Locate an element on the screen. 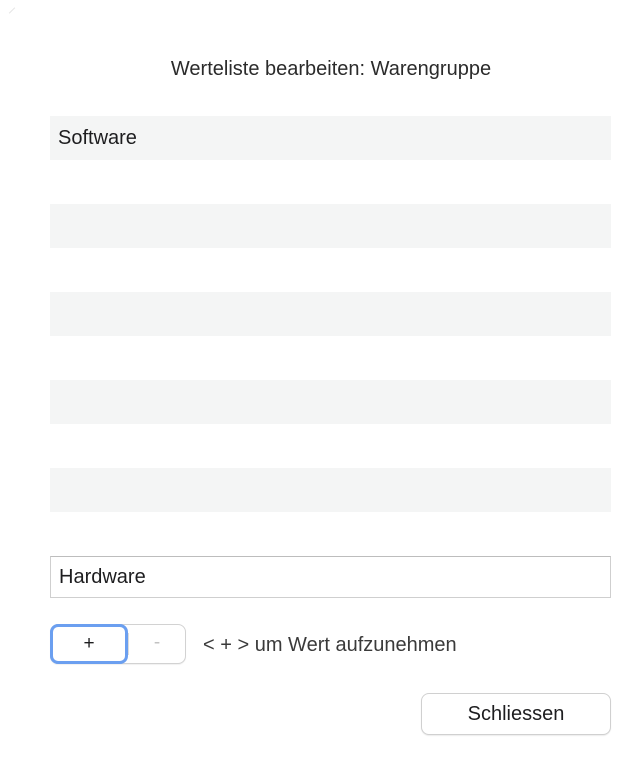 This screenshot has width=642, height=764. add-value-hint: < + > um Wert aufzunehmen is located at coordinates (330, 645).